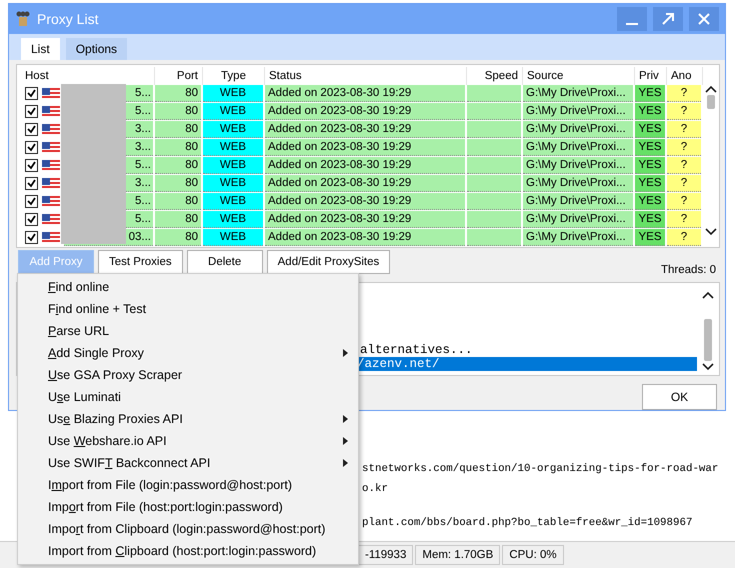 The height and width of the screenshot is (568, 735). I want to click on threads-count: Threads: 0, so click(689, 271).